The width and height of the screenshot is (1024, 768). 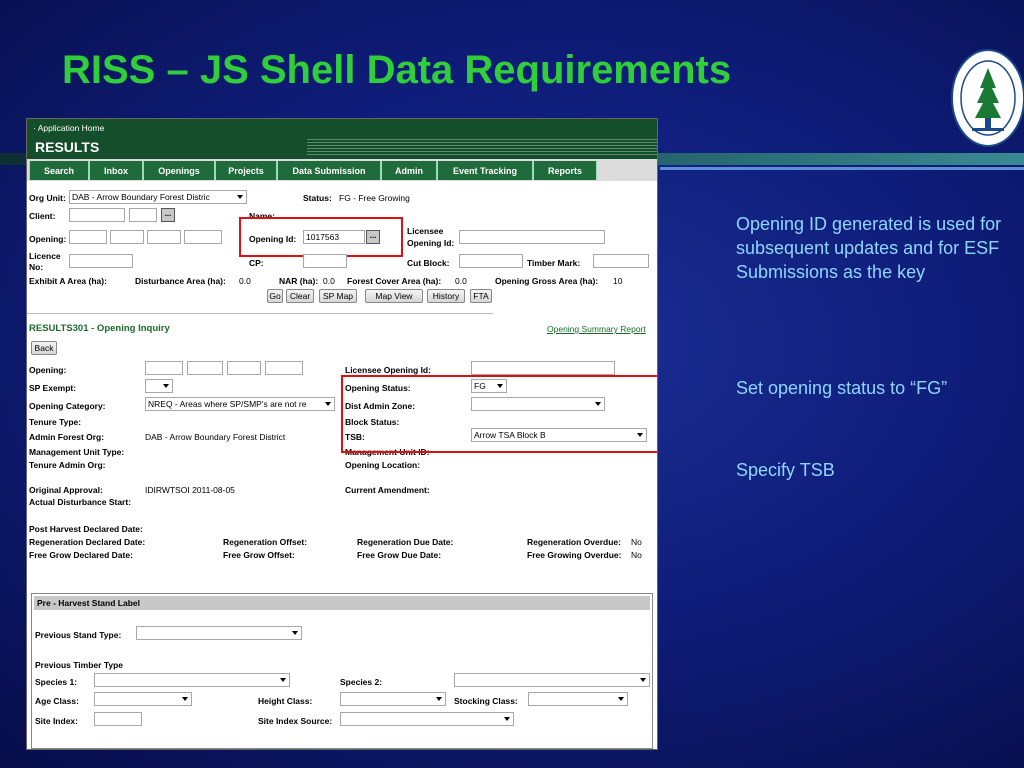 I want to click on licensee-opening-id-input, so click(x=532, y=237).